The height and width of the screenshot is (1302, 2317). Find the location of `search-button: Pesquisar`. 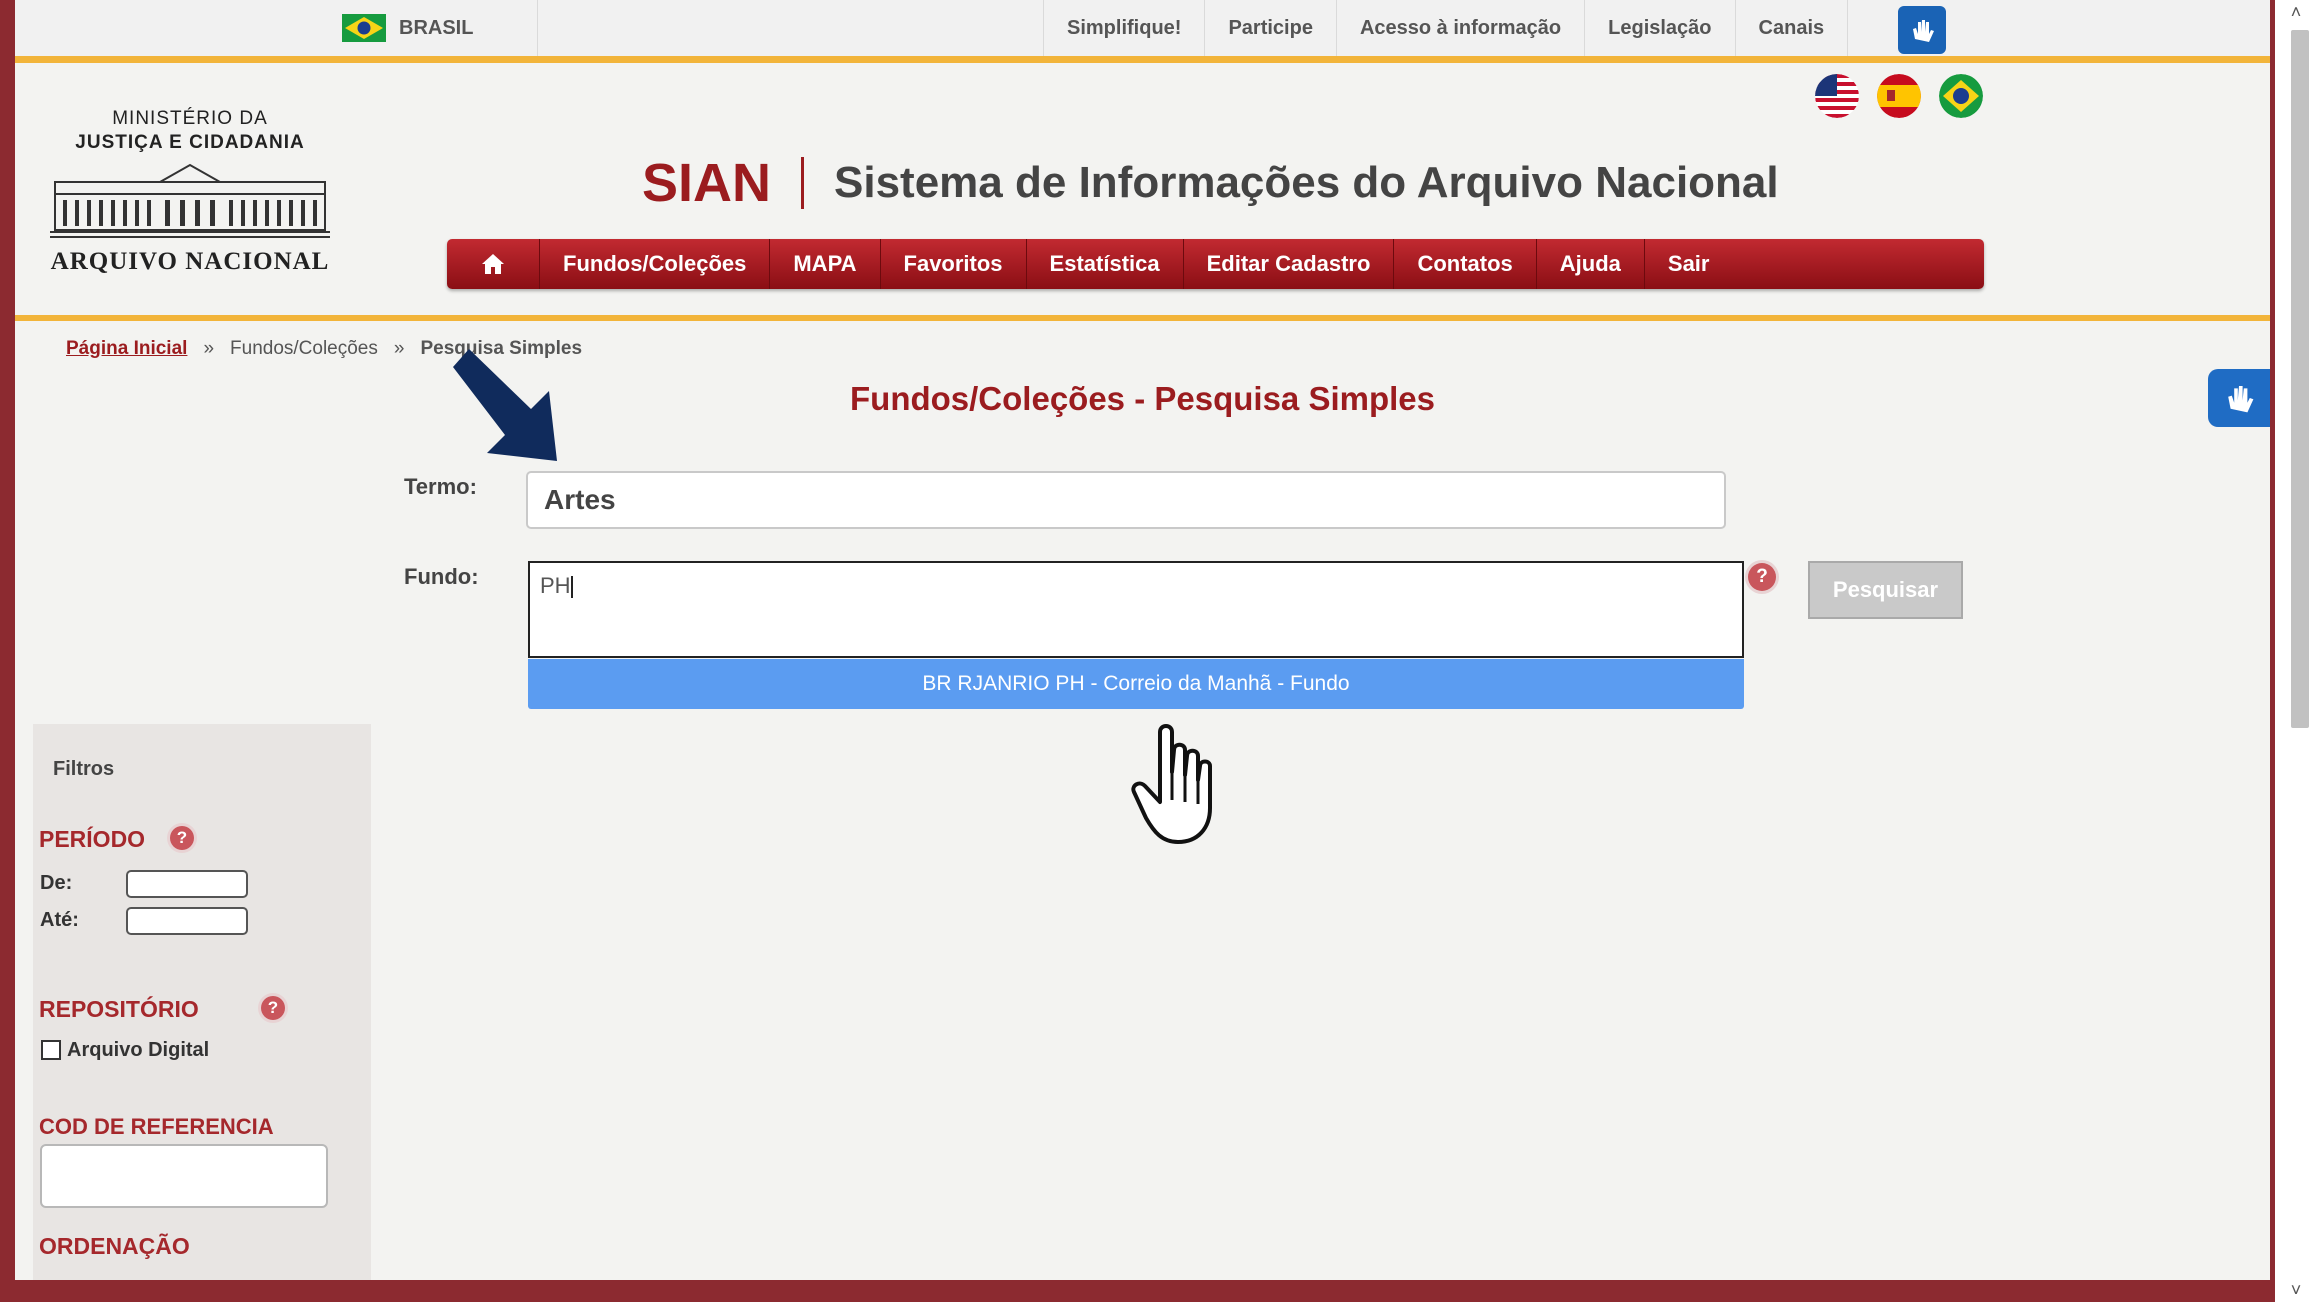

search-button: Pesquisar is located at coordinates (1885, 590).